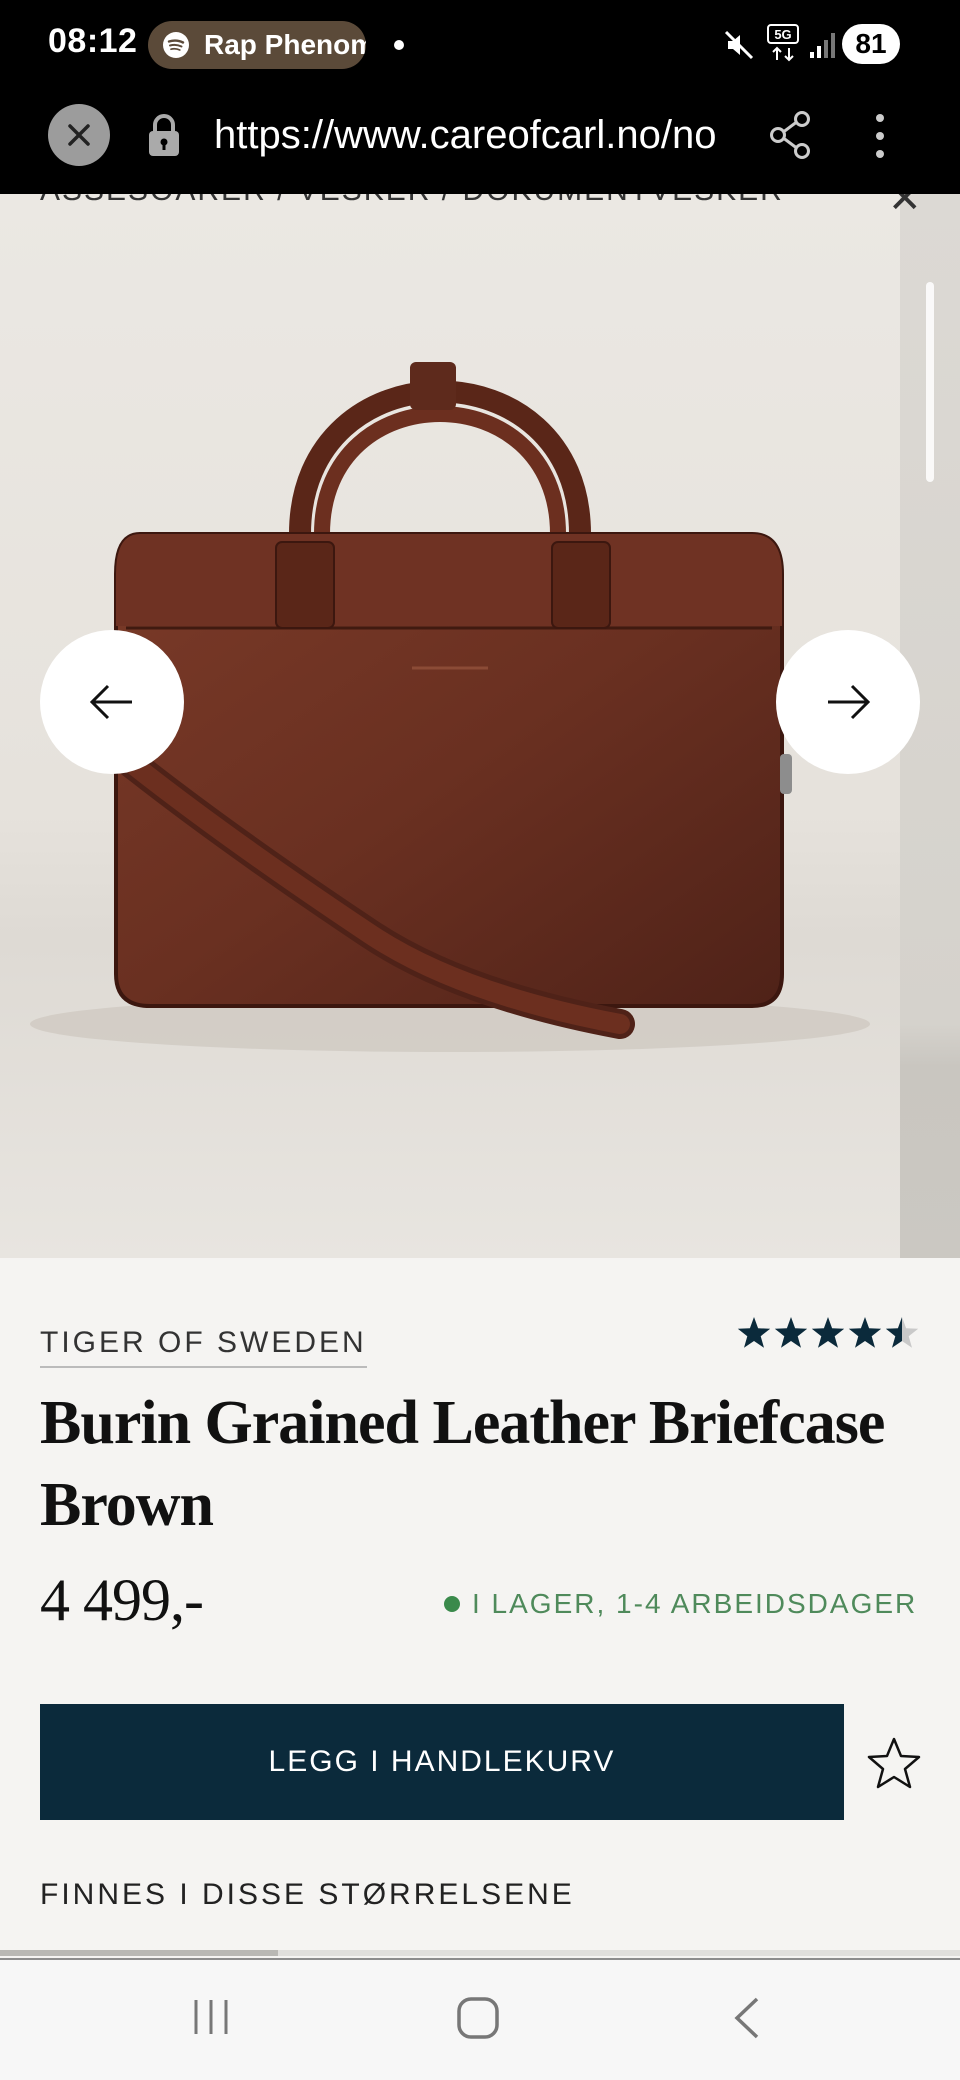 This screenshot has height=2080, width=960. What do you see at coordinates (307, 1894) in the screenshot?
I see `sizes-heading: FINNES I DISSE STØRRELSENE` at bounding box center [307, 1894].